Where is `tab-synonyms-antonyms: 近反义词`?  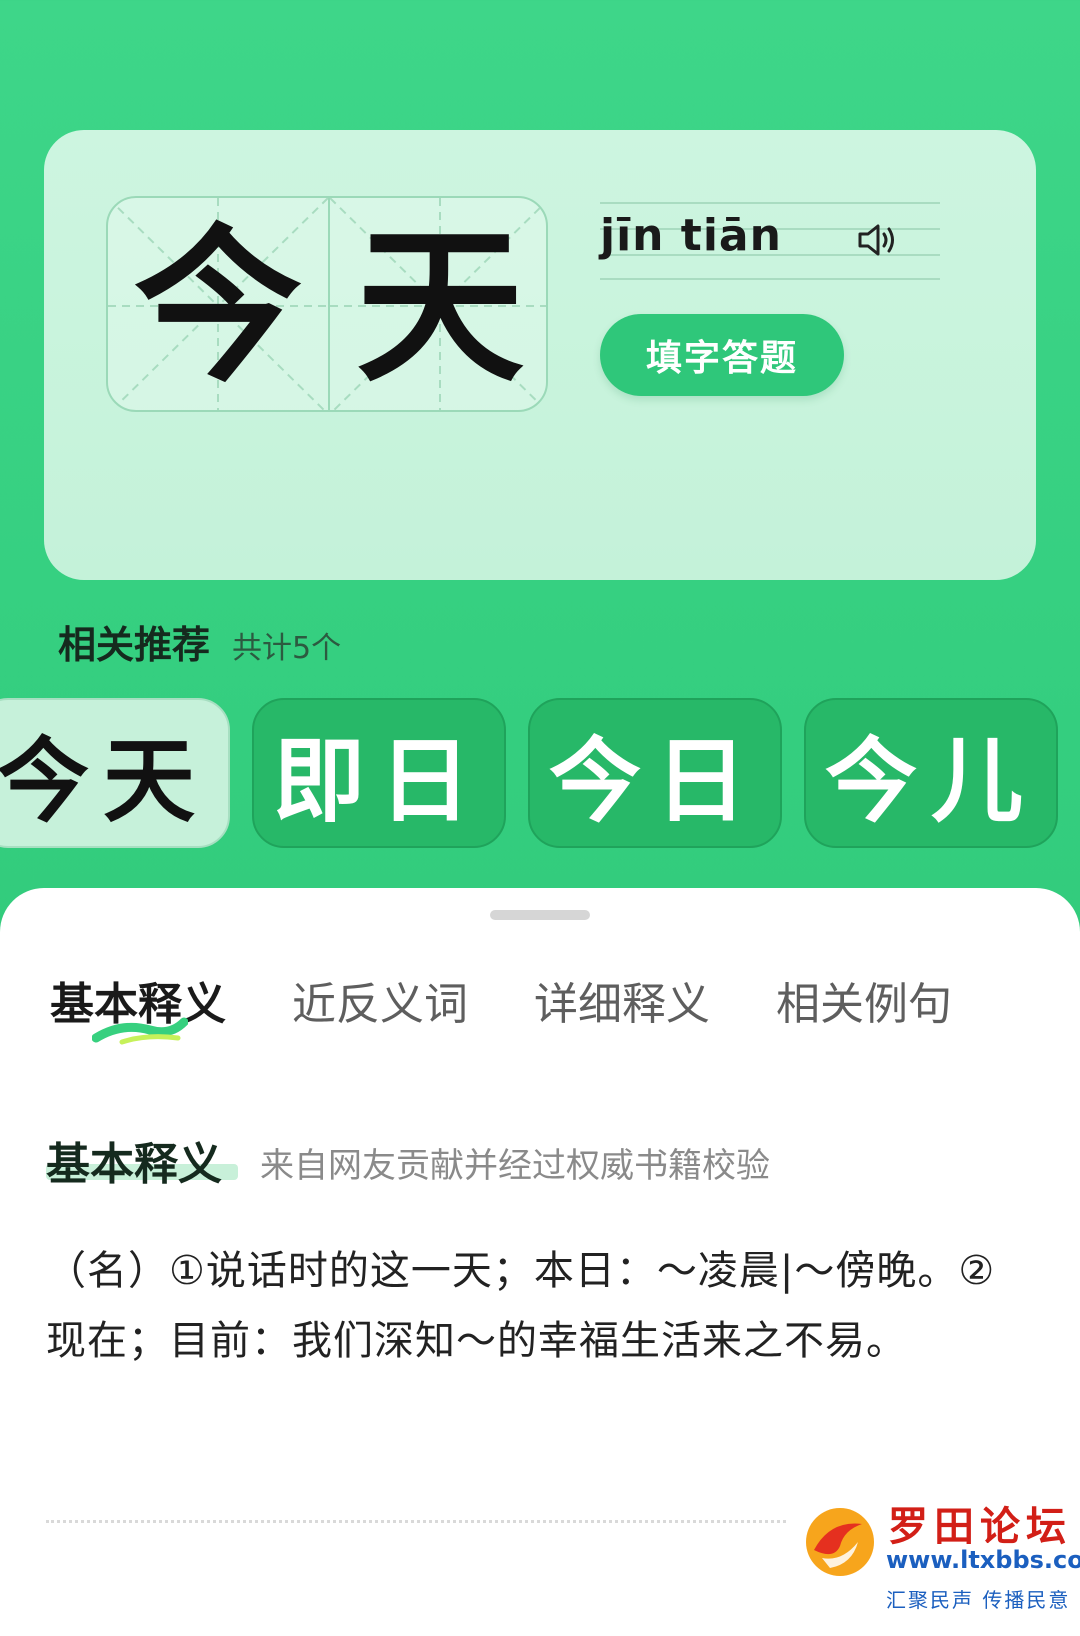 tab-synonyms-antonyms: 近反义词 is located at coordinates (380, 1000).